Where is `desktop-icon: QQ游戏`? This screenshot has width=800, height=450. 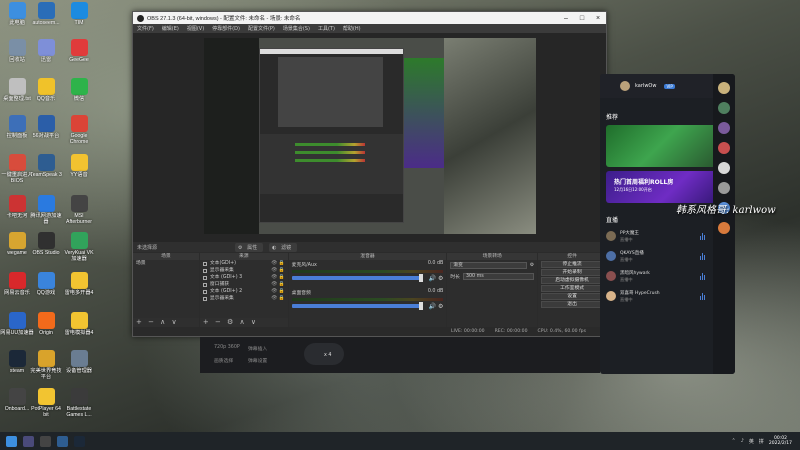
desktop-icon: QQ游戏 is located at coordinates (46, 284).